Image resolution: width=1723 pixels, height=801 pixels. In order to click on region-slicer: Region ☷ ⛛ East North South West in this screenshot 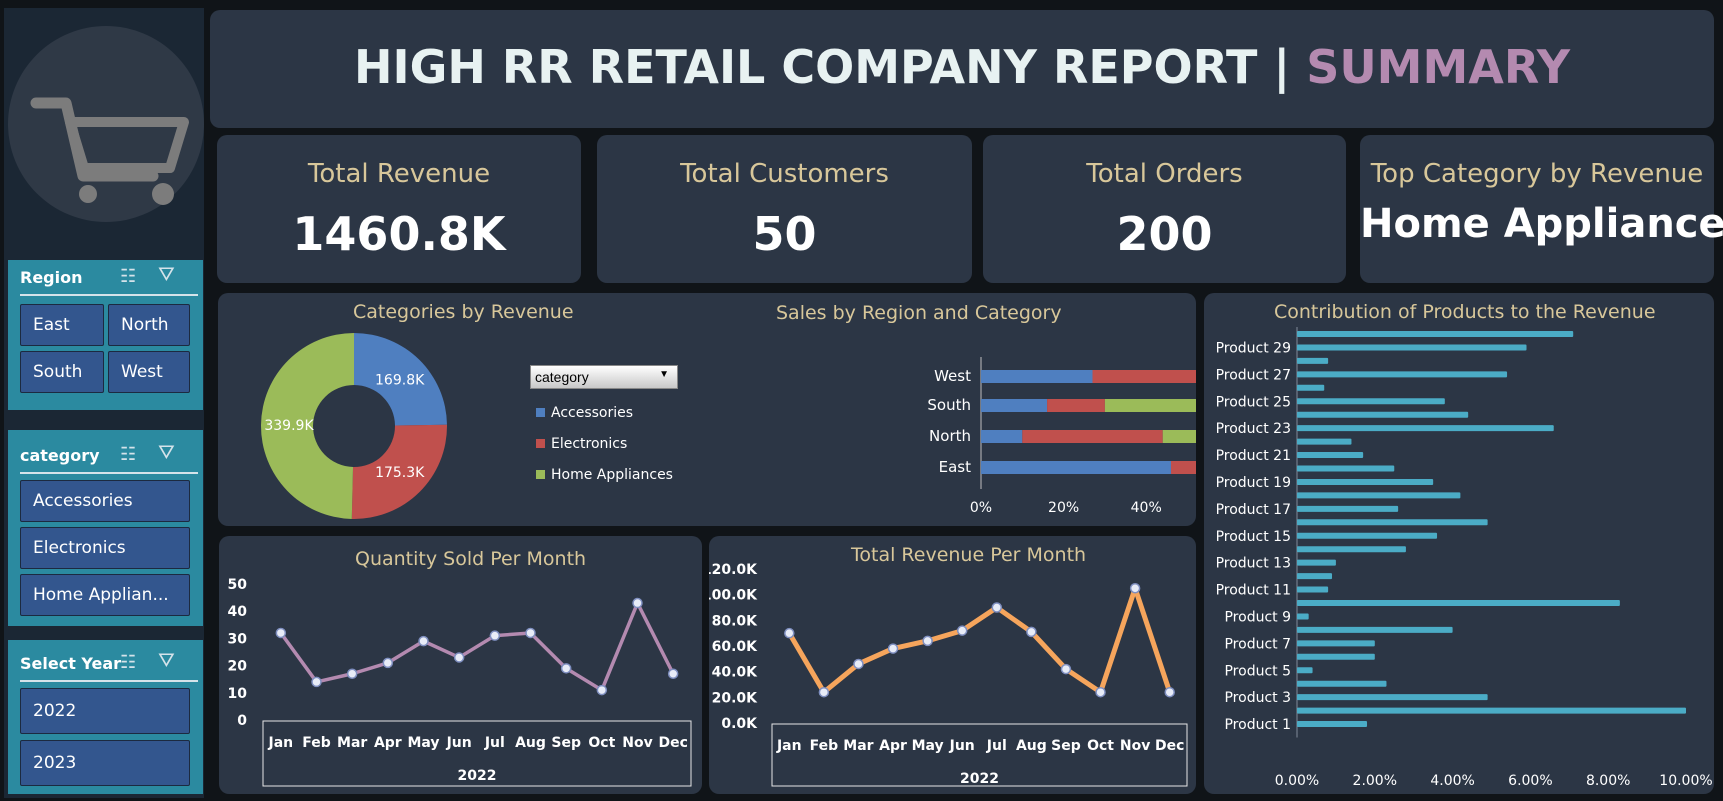, I will do `click(105, 335)`.